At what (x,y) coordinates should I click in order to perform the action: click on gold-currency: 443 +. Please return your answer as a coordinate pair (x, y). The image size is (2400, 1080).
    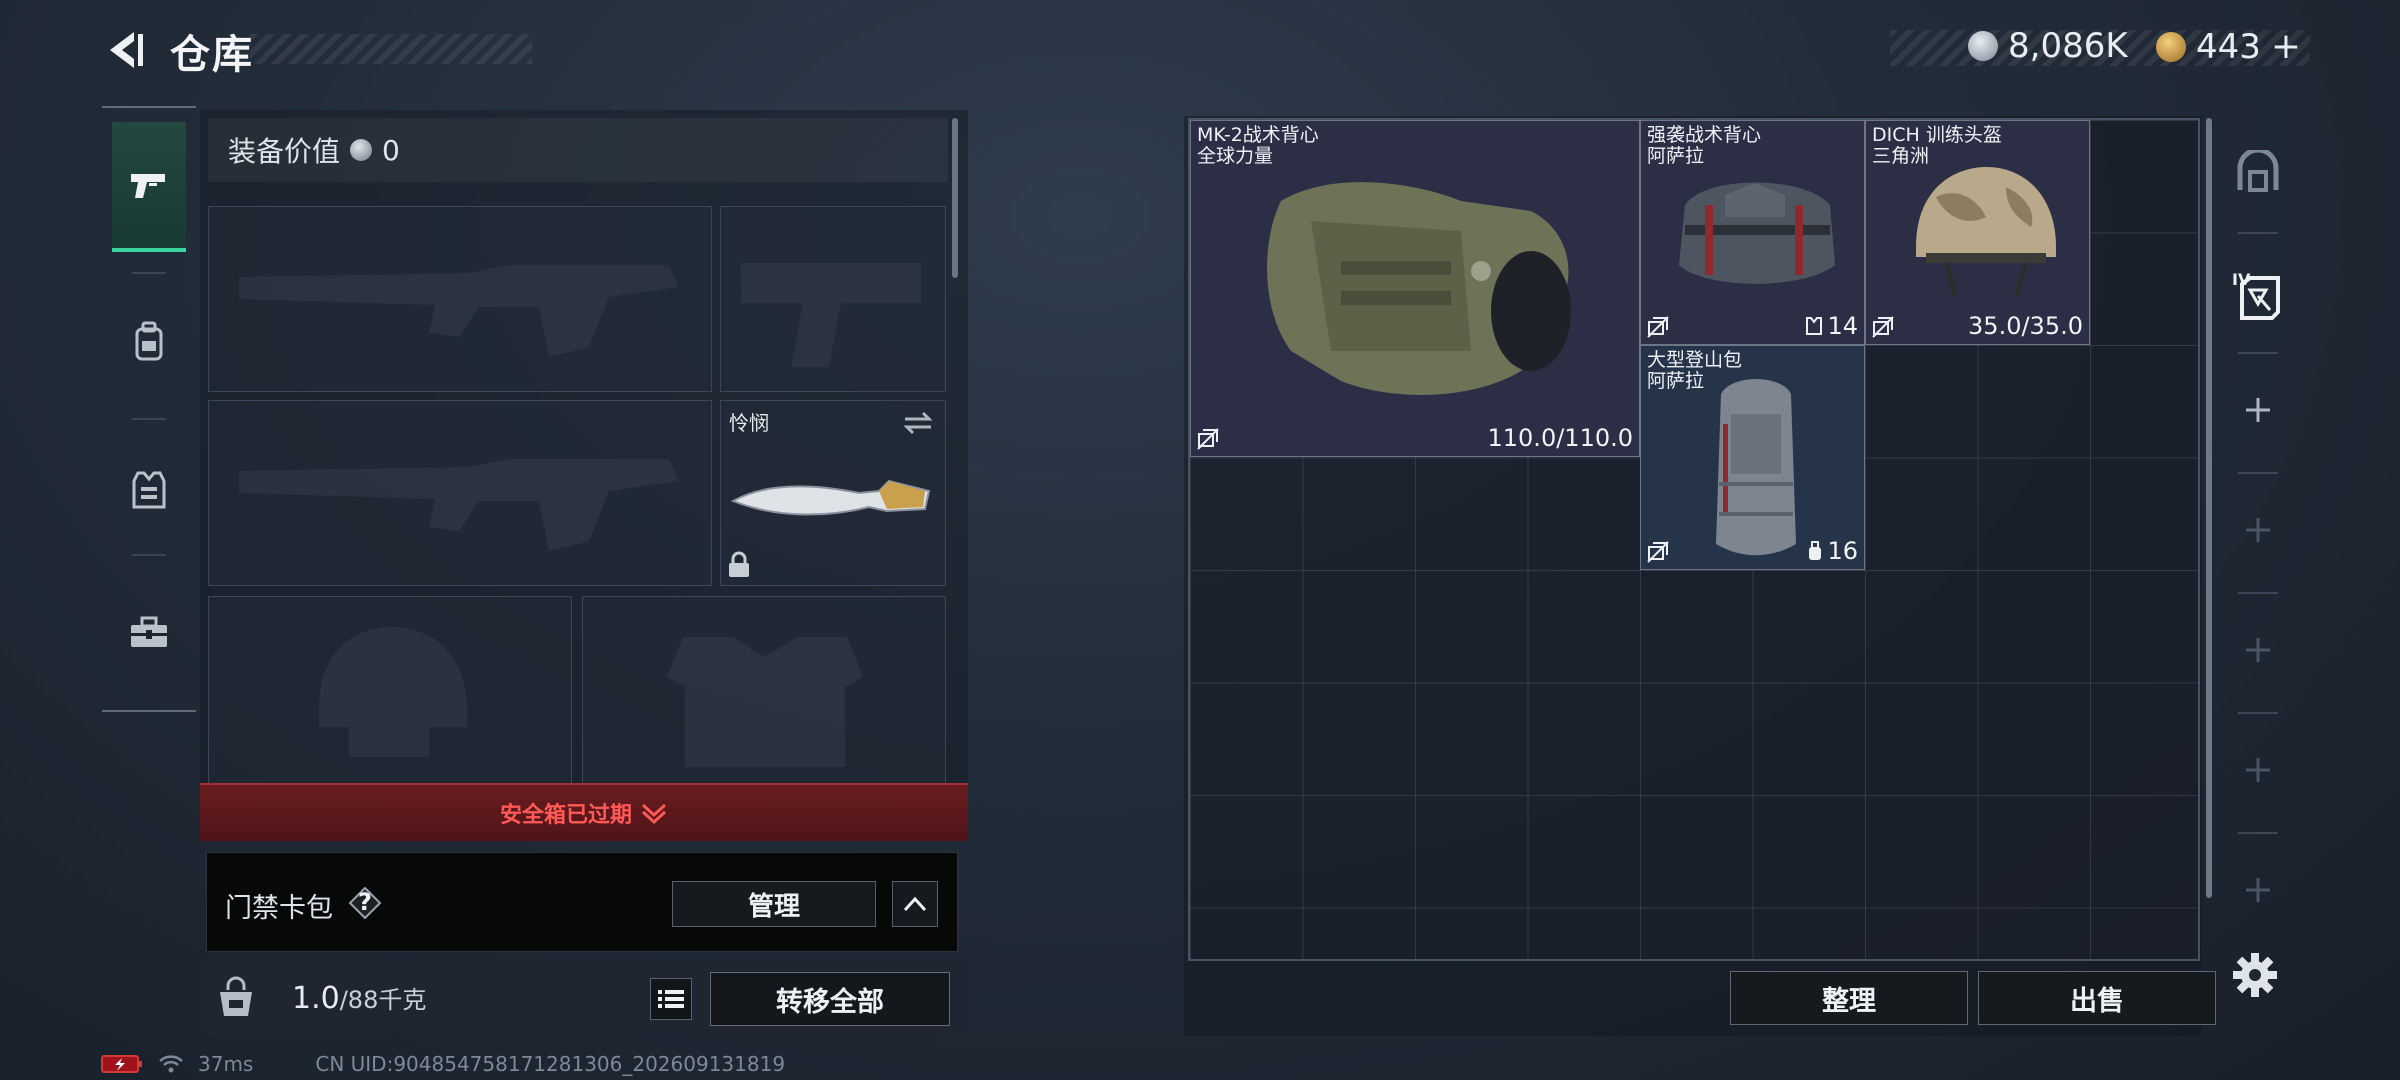
    Looking at the image, I should click on (2228, 46).